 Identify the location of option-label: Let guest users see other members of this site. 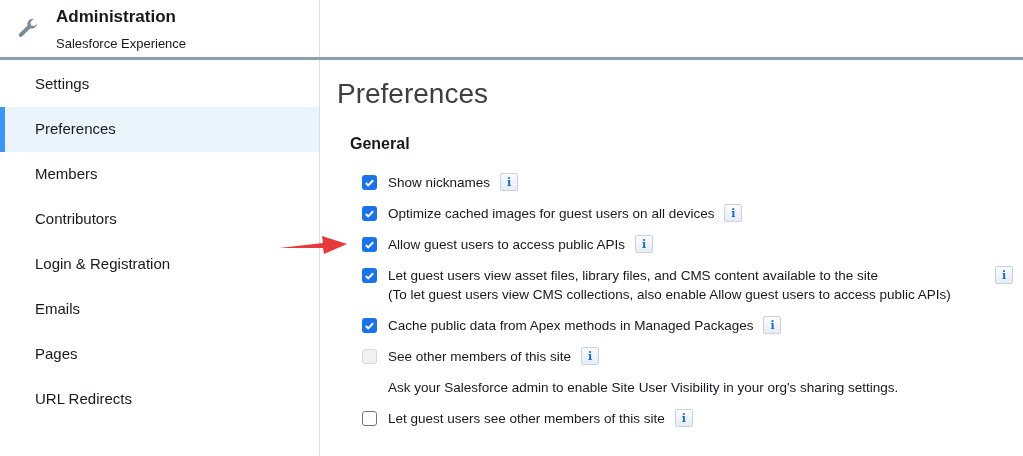
(526, 419).